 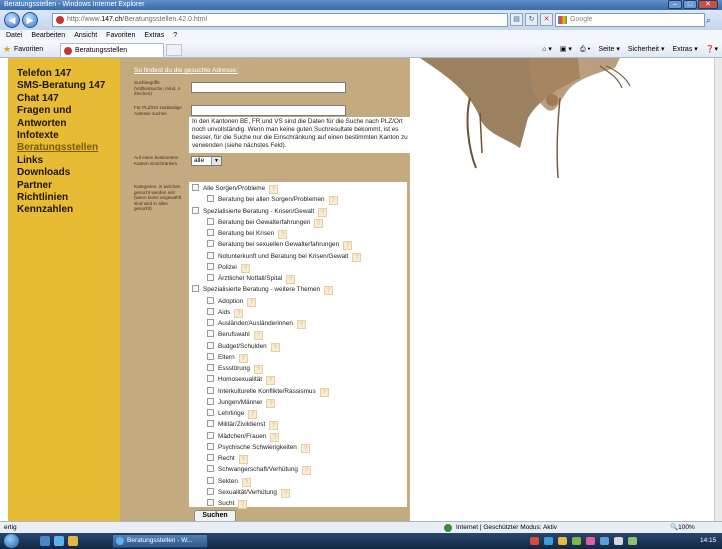 I want to click on zoom-level: 🔍100%, so click(x=682, y=527).